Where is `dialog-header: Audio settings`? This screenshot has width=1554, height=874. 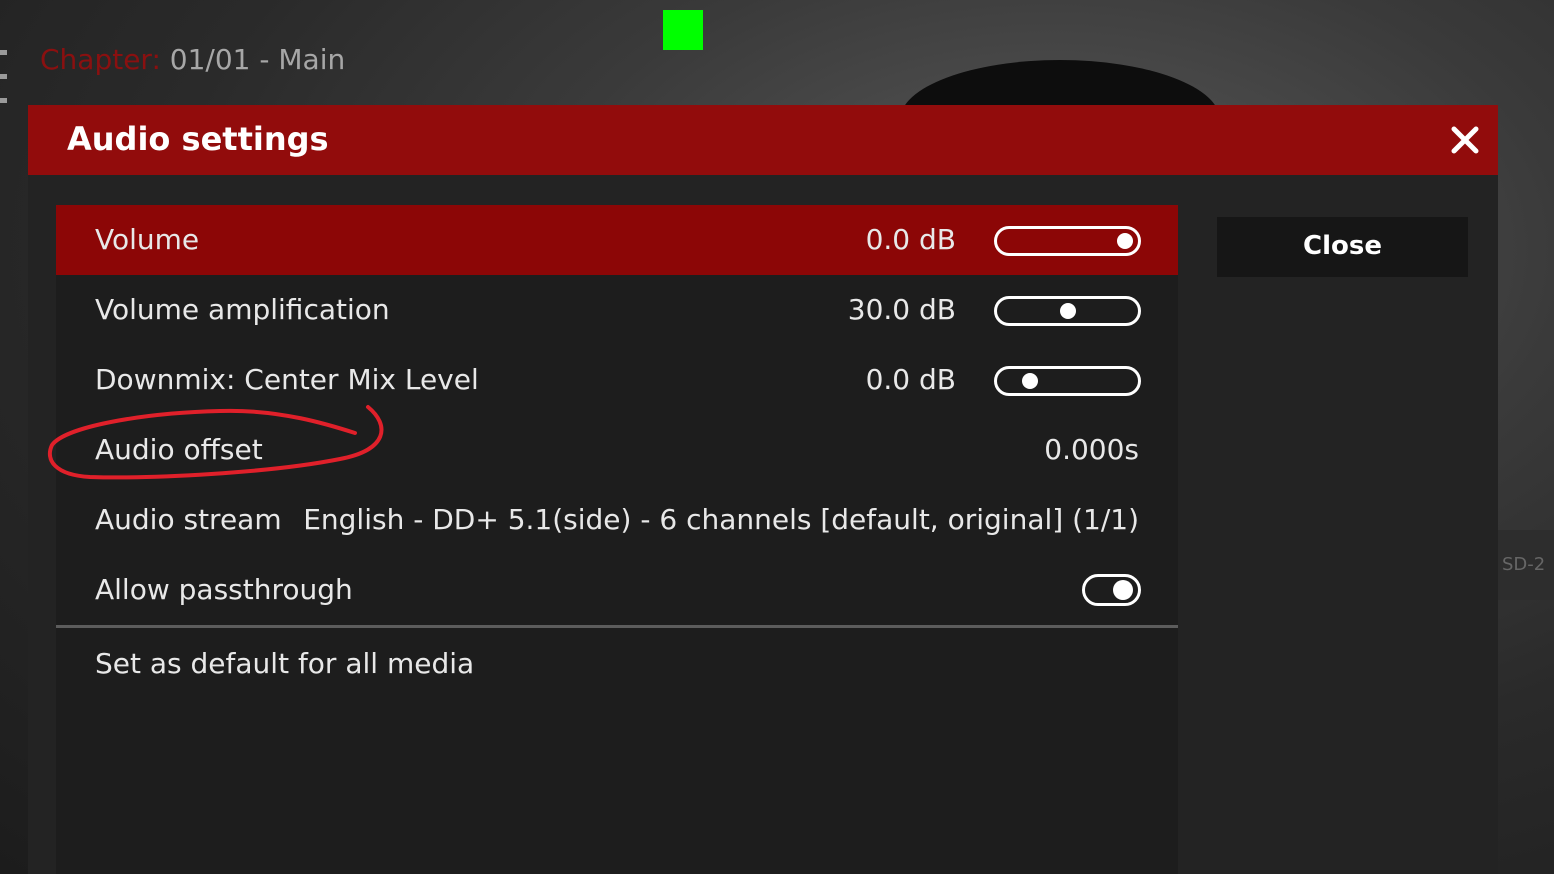
dialog-header: Audio settings is located at coordinates (763, 140).